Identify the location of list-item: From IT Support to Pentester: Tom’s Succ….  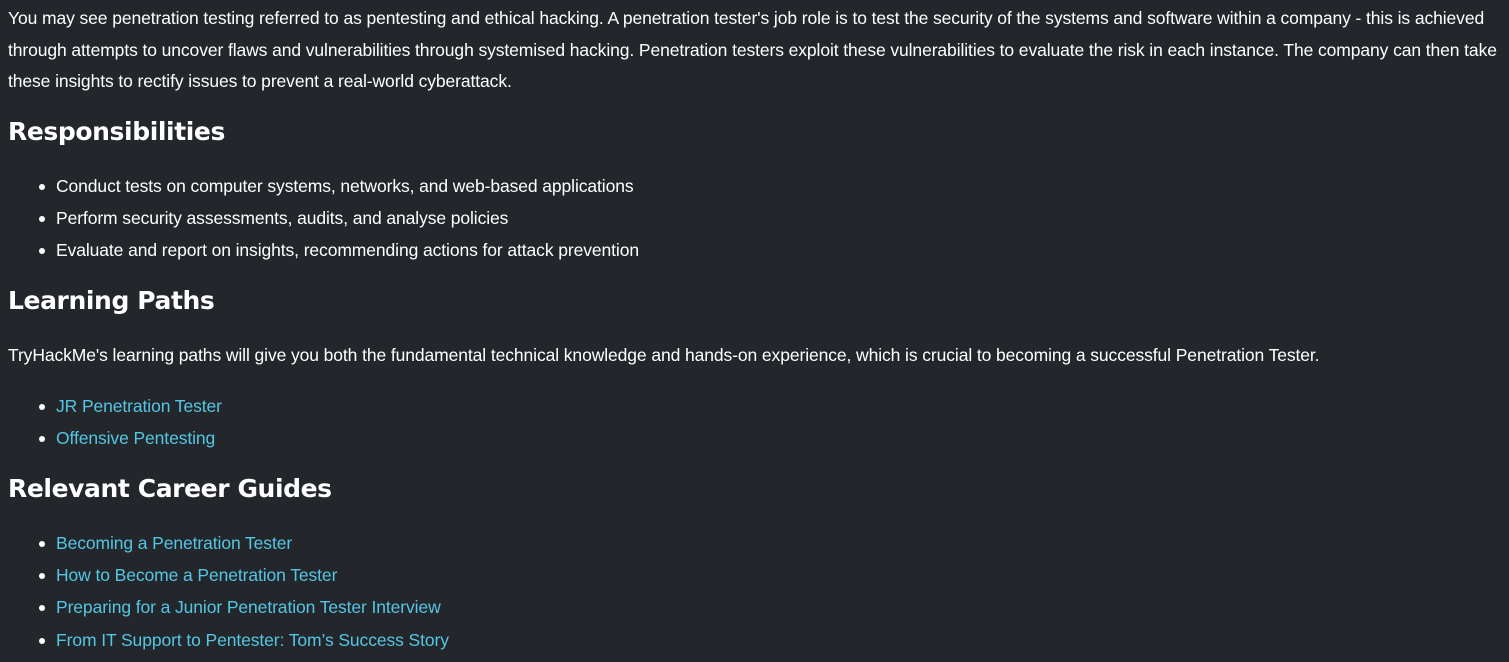
(770, 640).